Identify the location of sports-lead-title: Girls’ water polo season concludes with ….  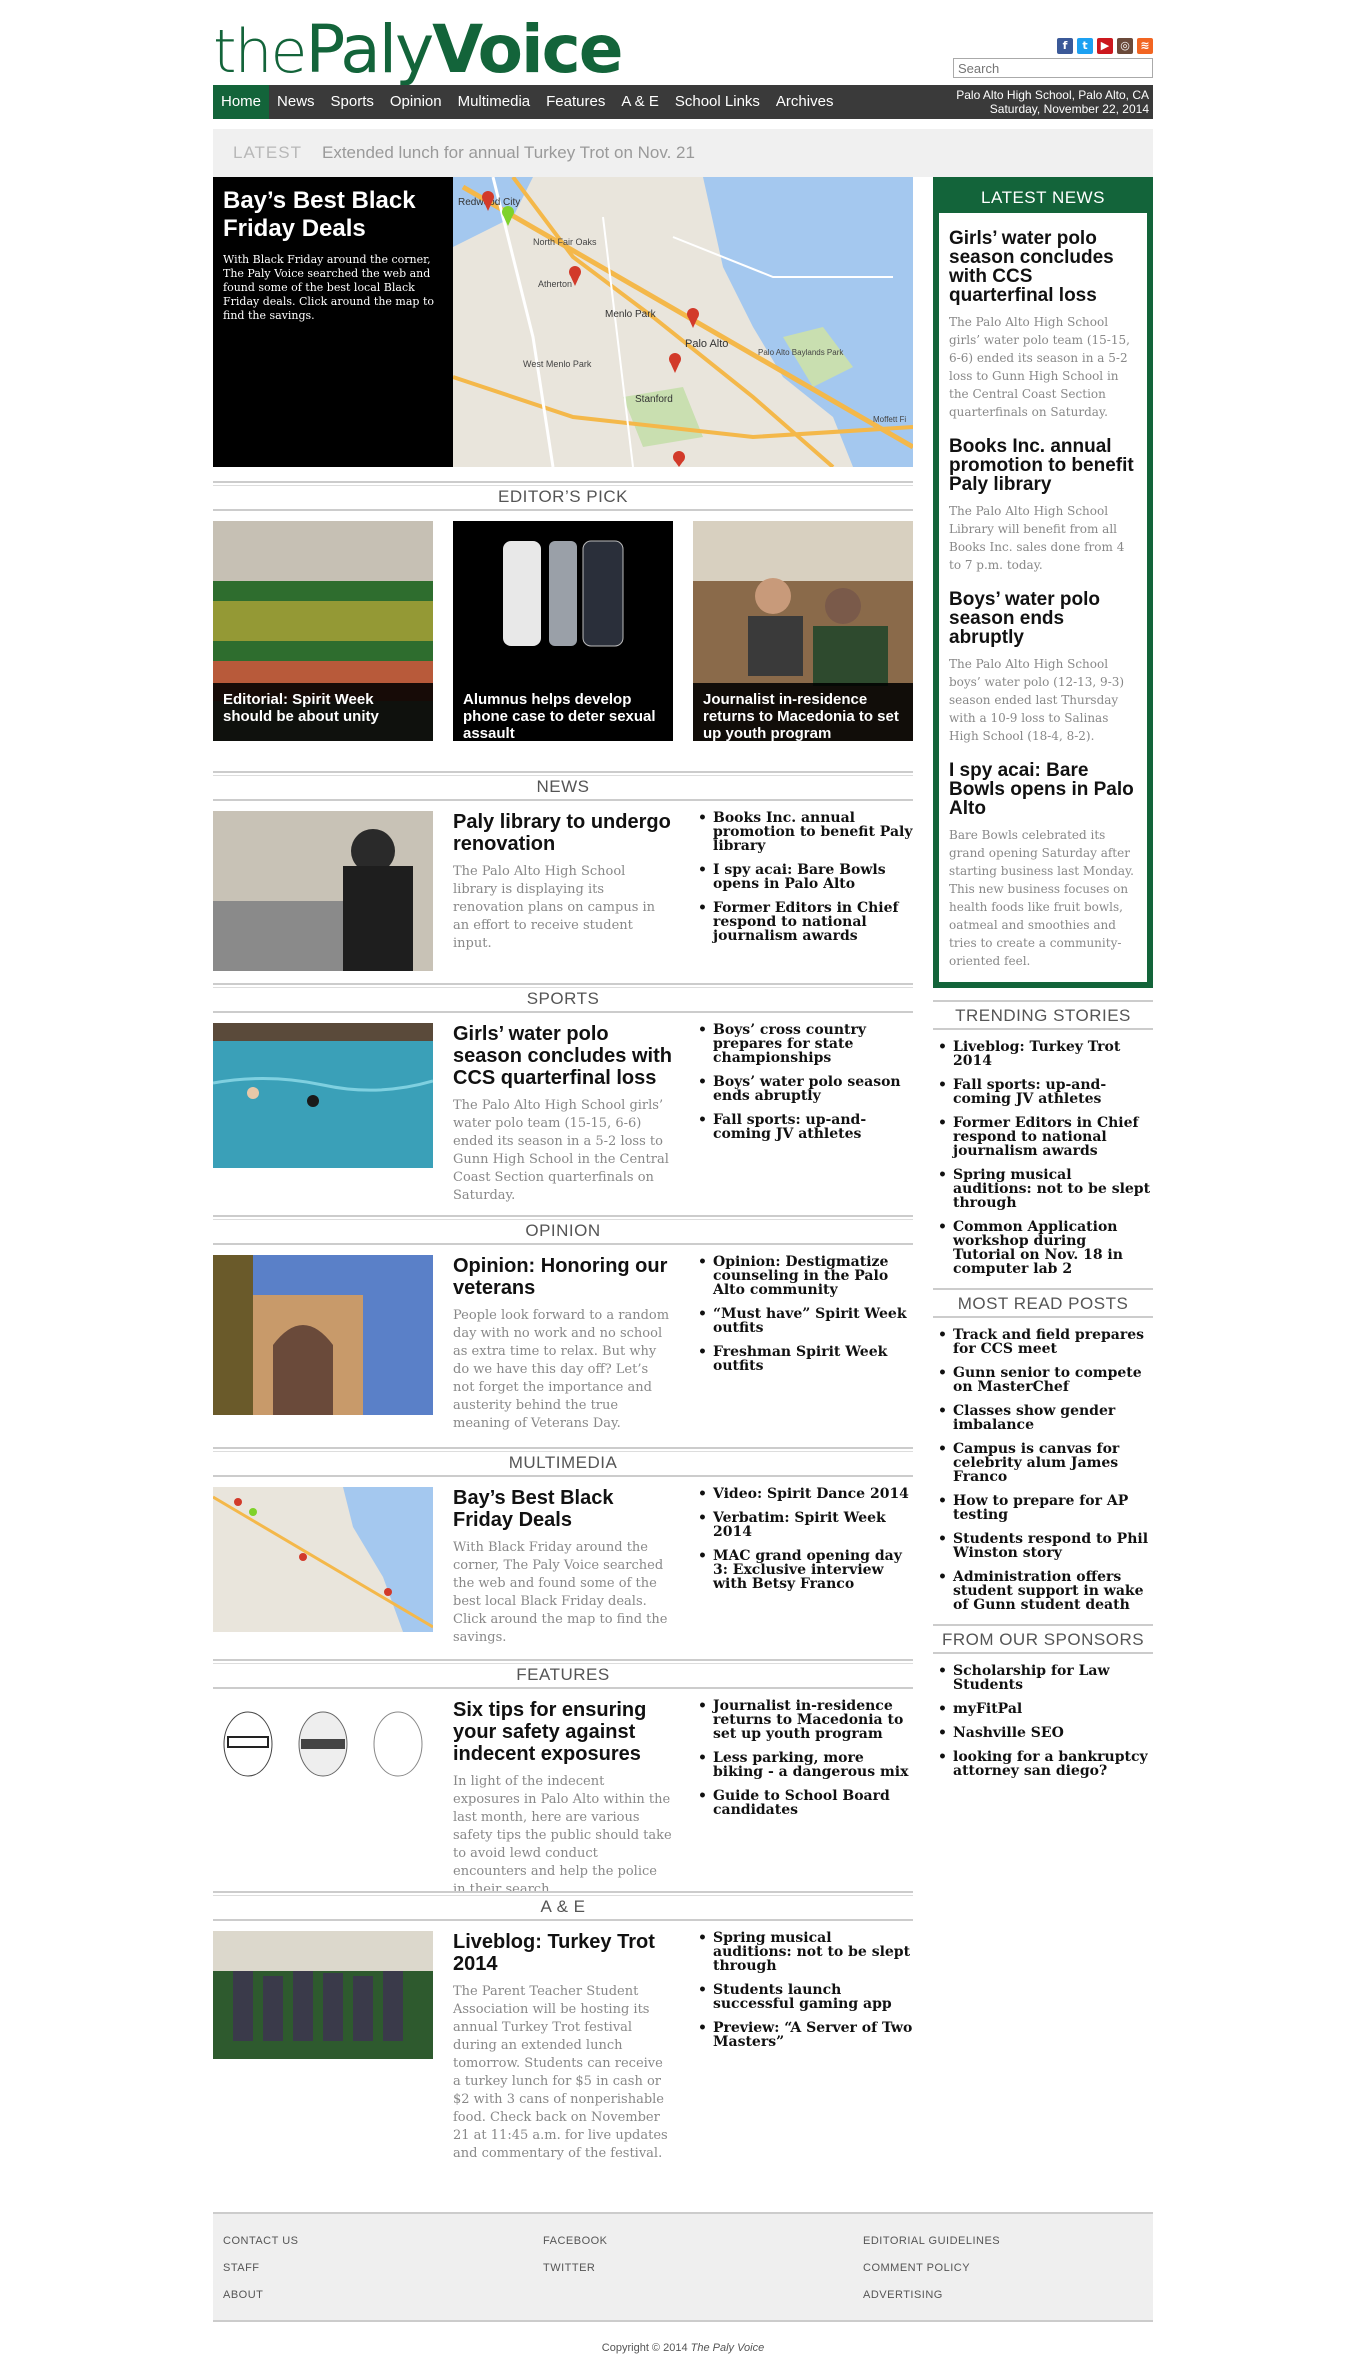
(563, 1056).